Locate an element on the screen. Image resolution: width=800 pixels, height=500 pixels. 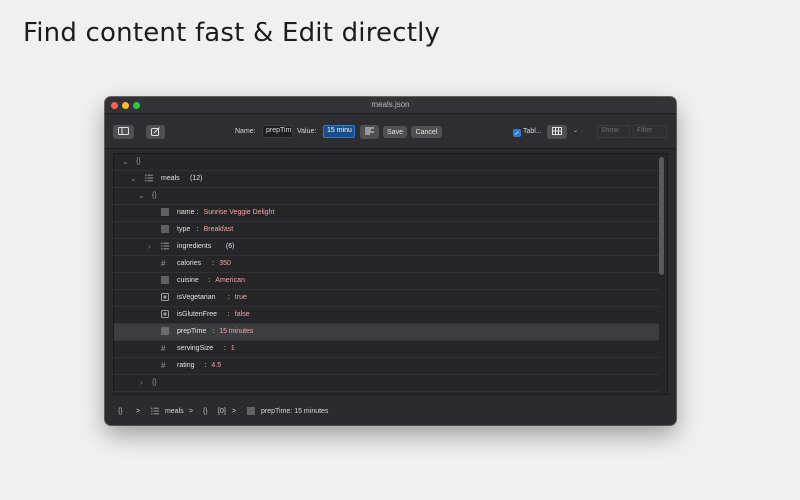
text-align-icon is located at coordinates (369, 132).